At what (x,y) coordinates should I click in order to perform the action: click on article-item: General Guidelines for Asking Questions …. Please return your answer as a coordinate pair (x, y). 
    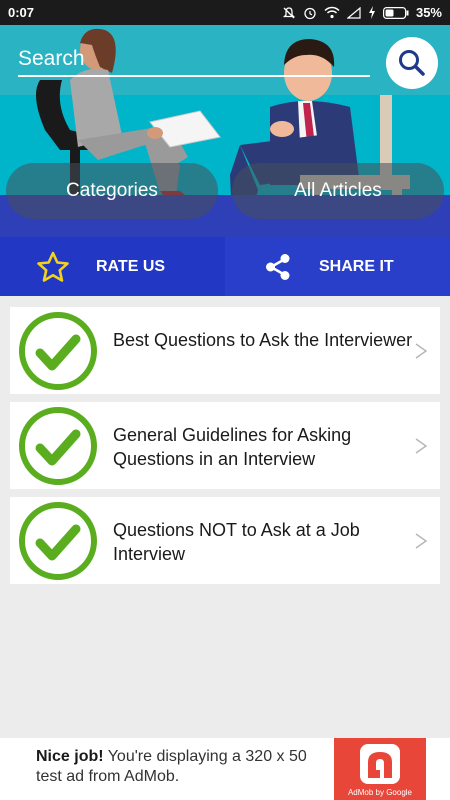
    Looking at the image, I should click on (225, 445).